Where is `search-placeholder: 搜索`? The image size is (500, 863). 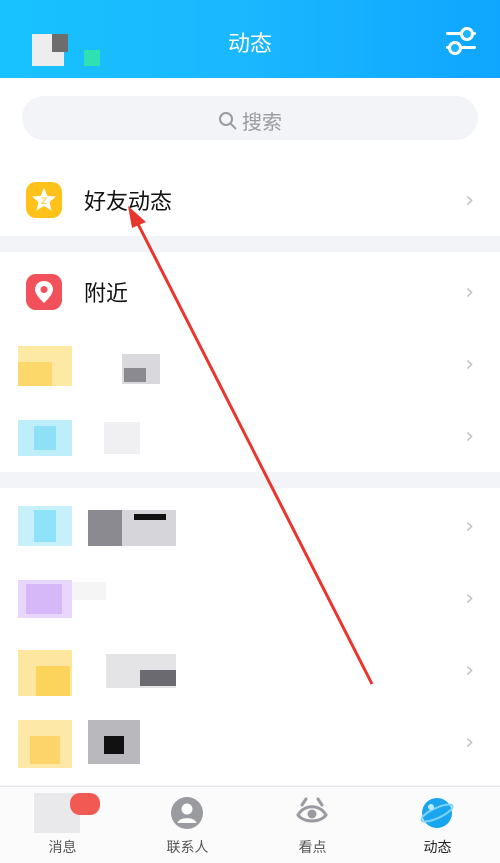 search-placeholder: 搜索 is located at coordinates (262, 122).